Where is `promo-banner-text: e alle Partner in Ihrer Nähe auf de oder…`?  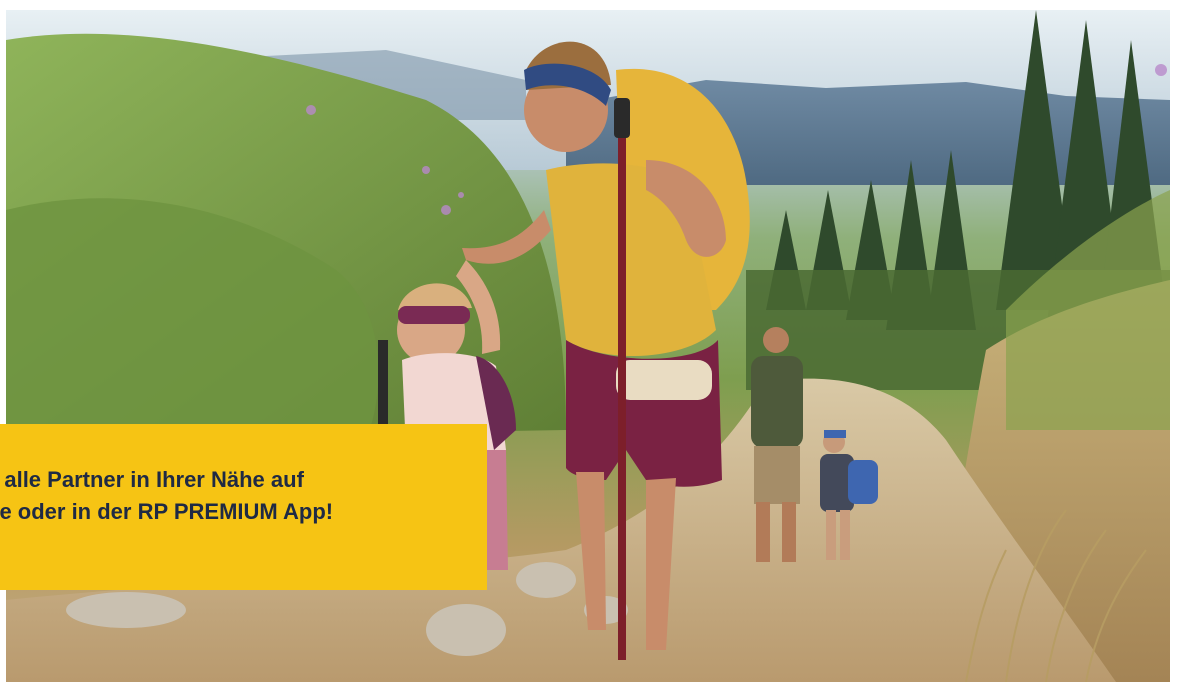
promo-banner-text: e alle Partner in Ihrer Nähe auf de oder… is located at coordinates (243, 496).